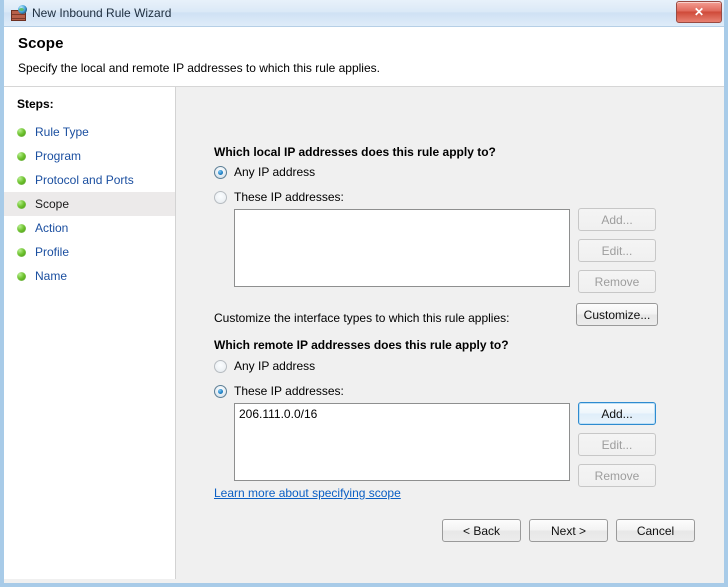  What do you see at coordinates (402, 442) in the screenshot?
I see `remote-ip-listbox: 206.111.0.0/16` at bounding box center [402, 442].